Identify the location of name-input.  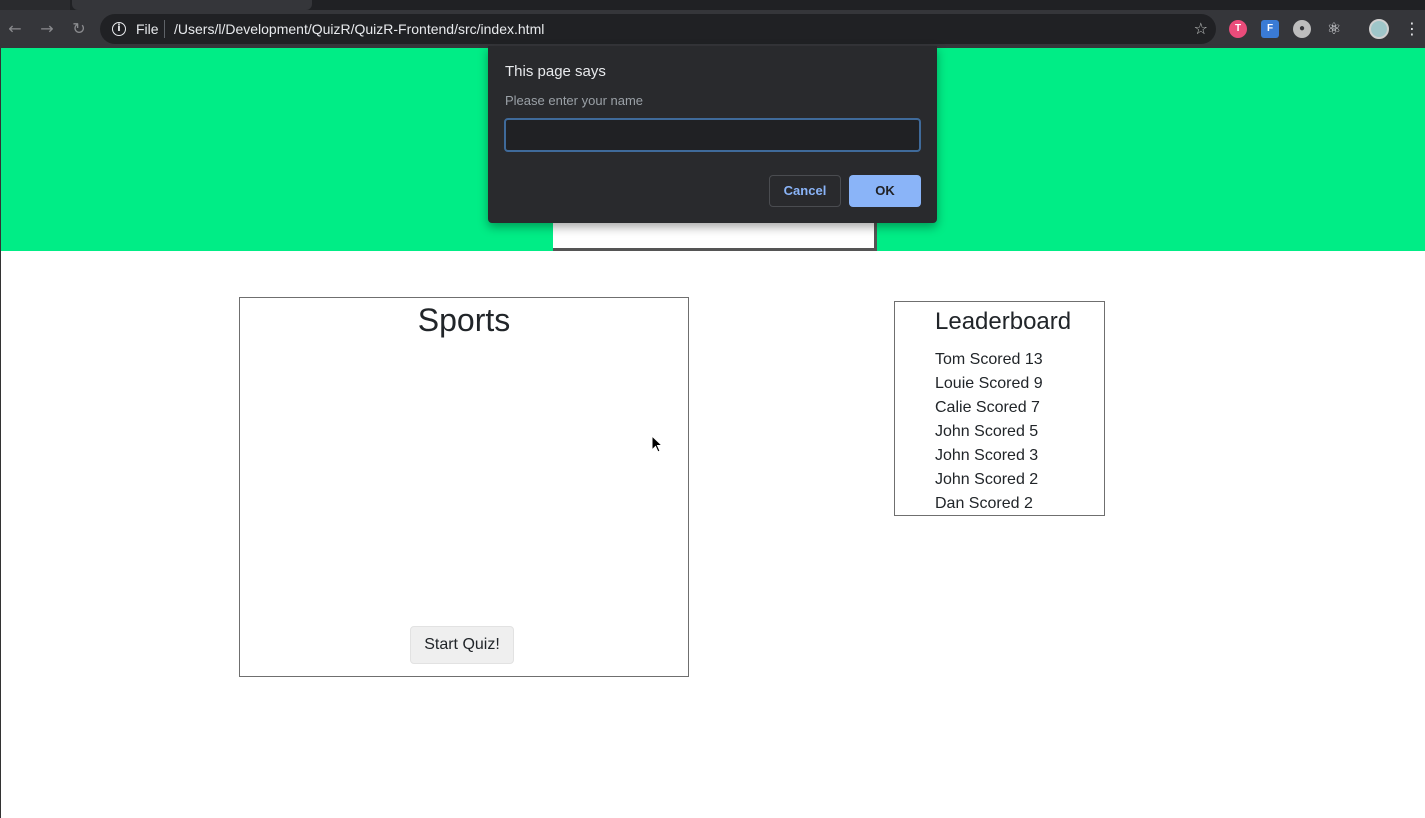
(712, 135).